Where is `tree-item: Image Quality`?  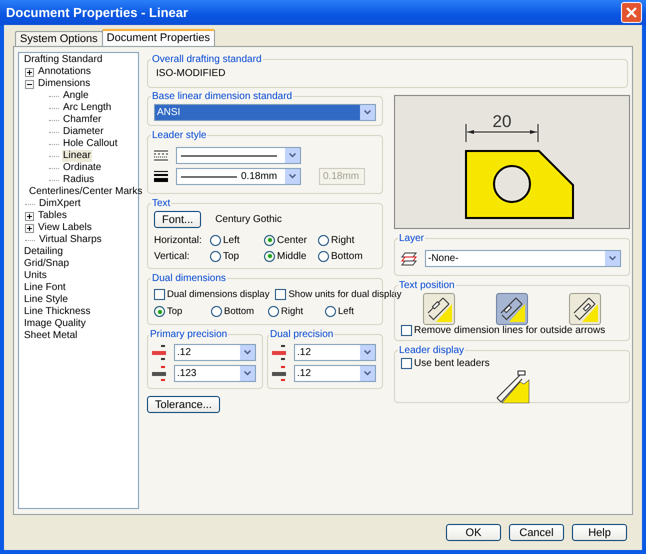 tree-item: Image Quality is located at coordinates (55, 324).